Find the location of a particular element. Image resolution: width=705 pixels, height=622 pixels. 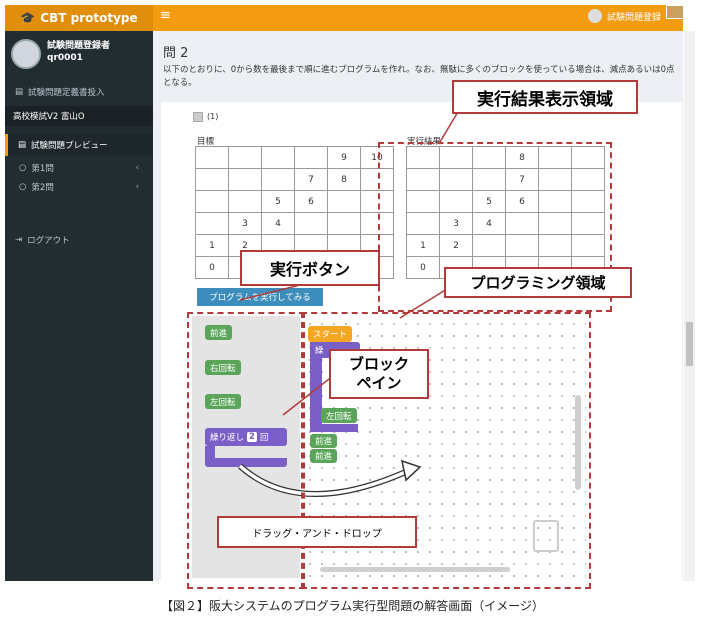

block-pane-callout: ブロック ペイン is located at coordinates (379, 374).